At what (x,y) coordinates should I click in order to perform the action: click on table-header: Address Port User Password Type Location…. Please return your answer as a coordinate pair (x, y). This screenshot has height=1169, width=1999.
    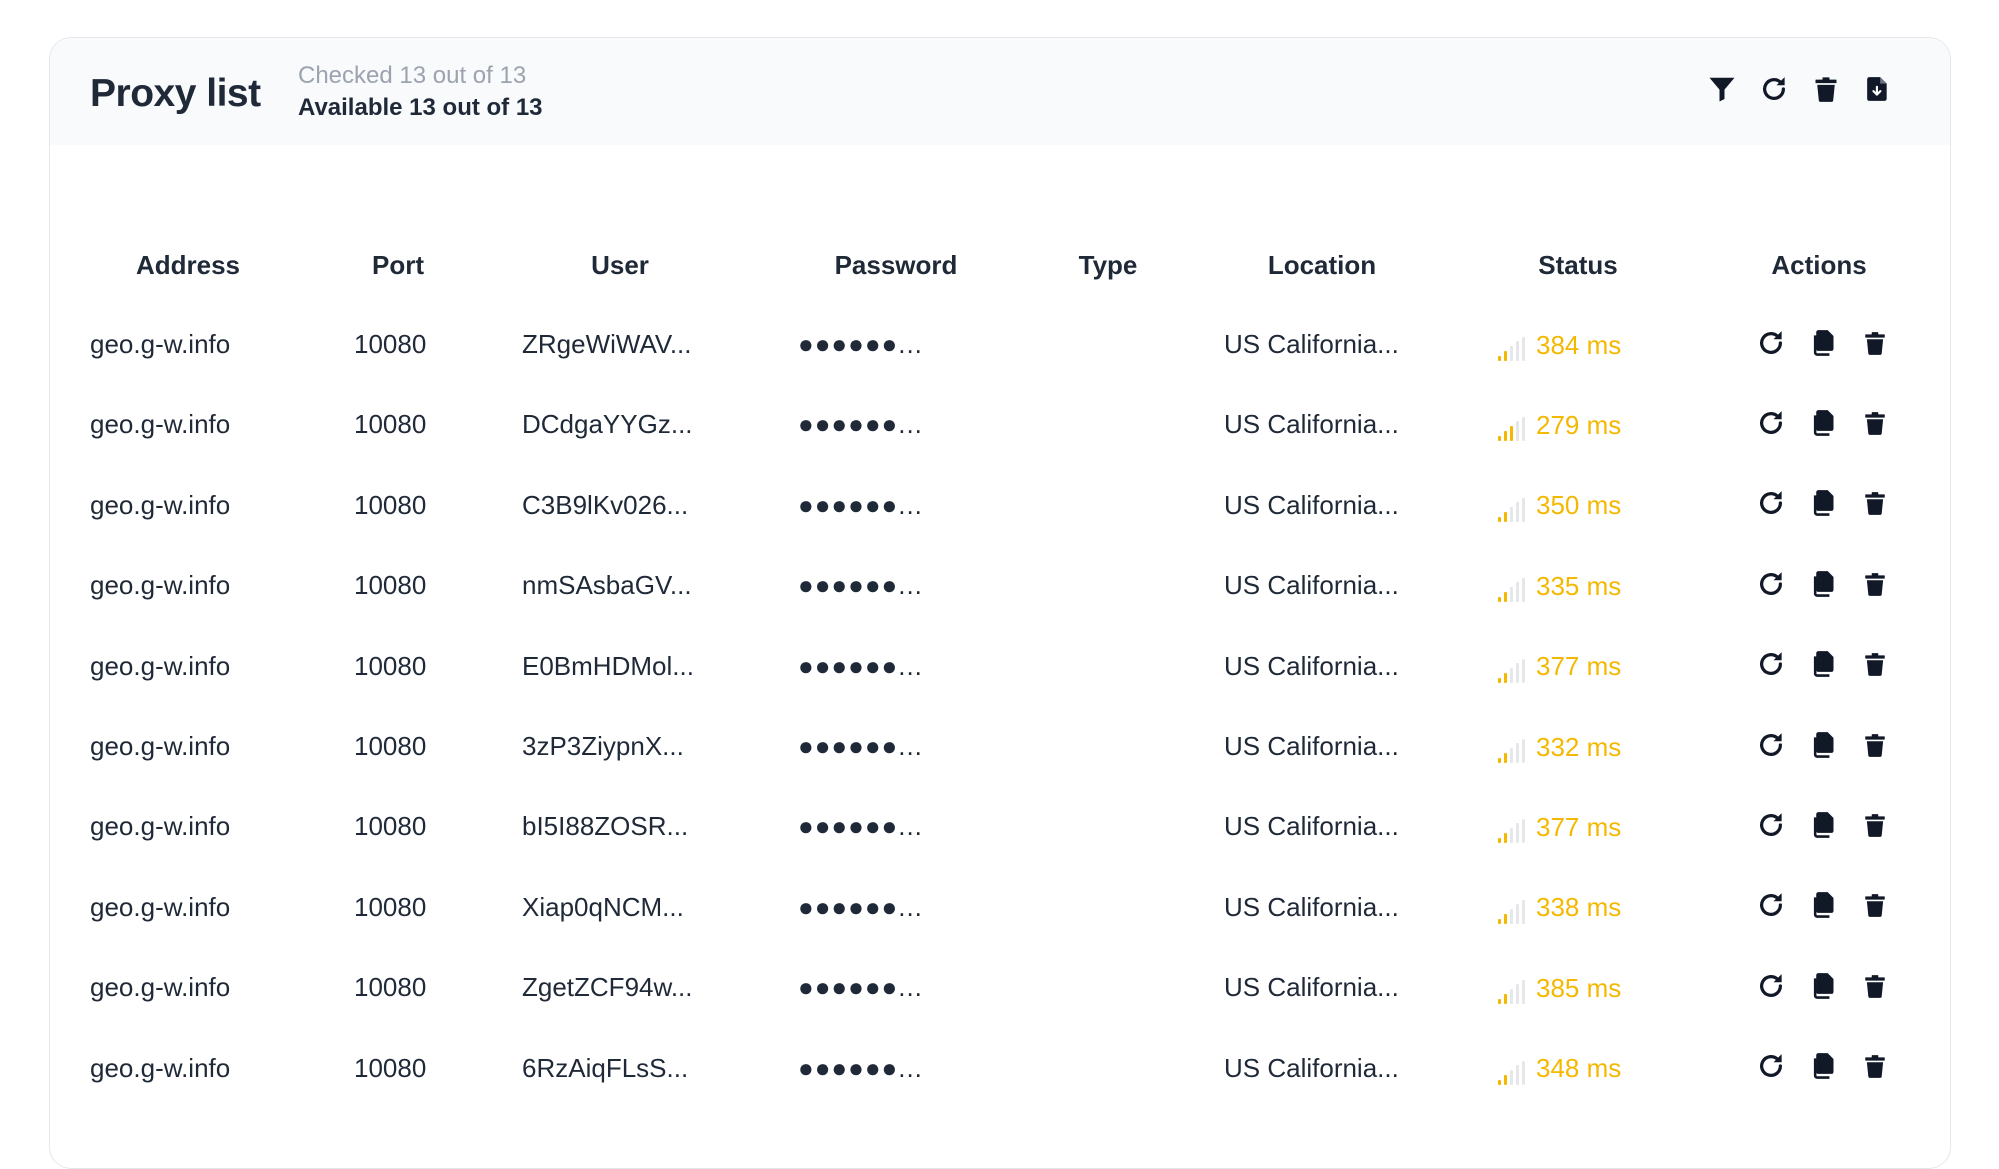
    Looking at the image, I should click on (1000, 268).